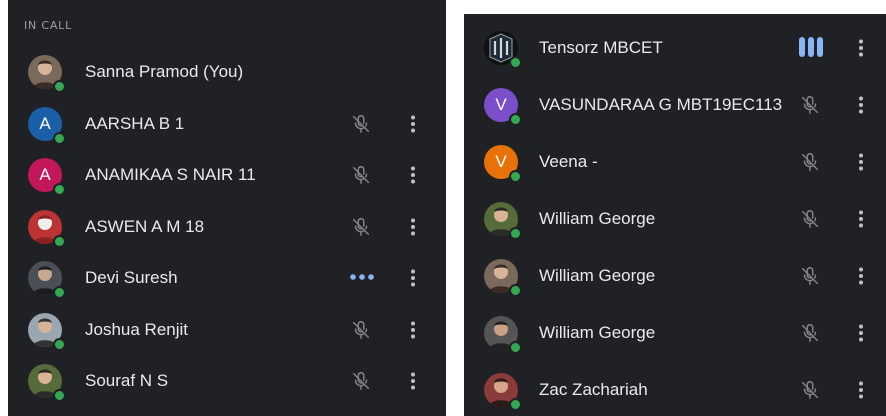 The width and height of the screenshot is (886, 416). I want to click on participant-row: A ANAMIKAA S NAIR 11, so click(227, 175).